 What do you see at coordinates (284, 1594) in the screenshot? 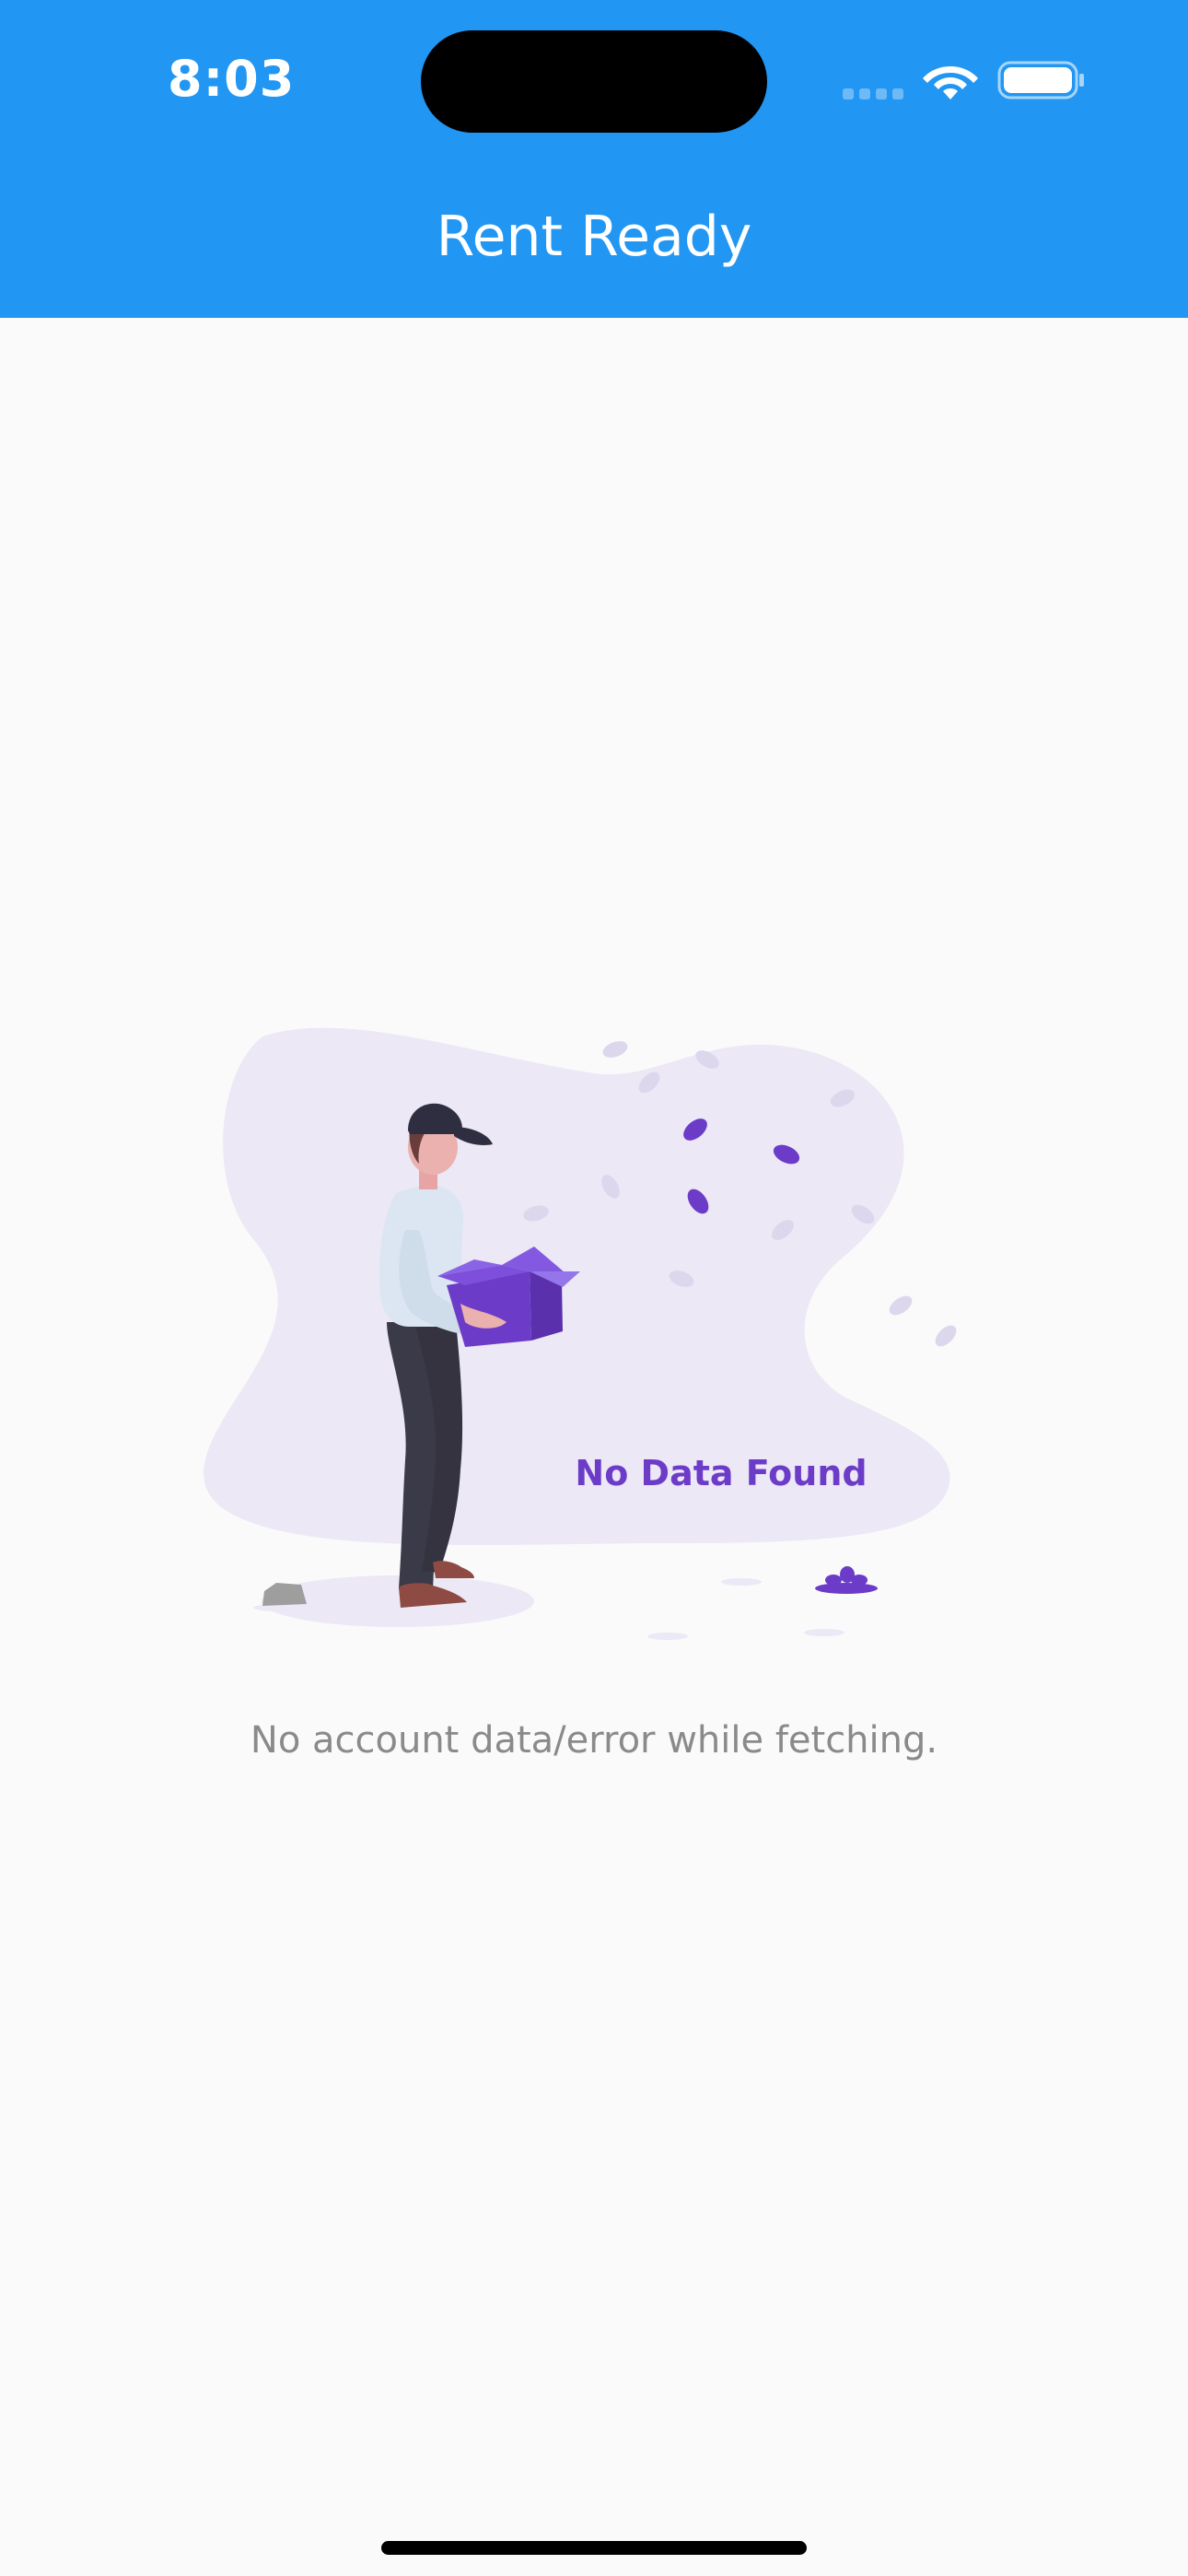
I see `rock` at bounding box center [284, 1594].